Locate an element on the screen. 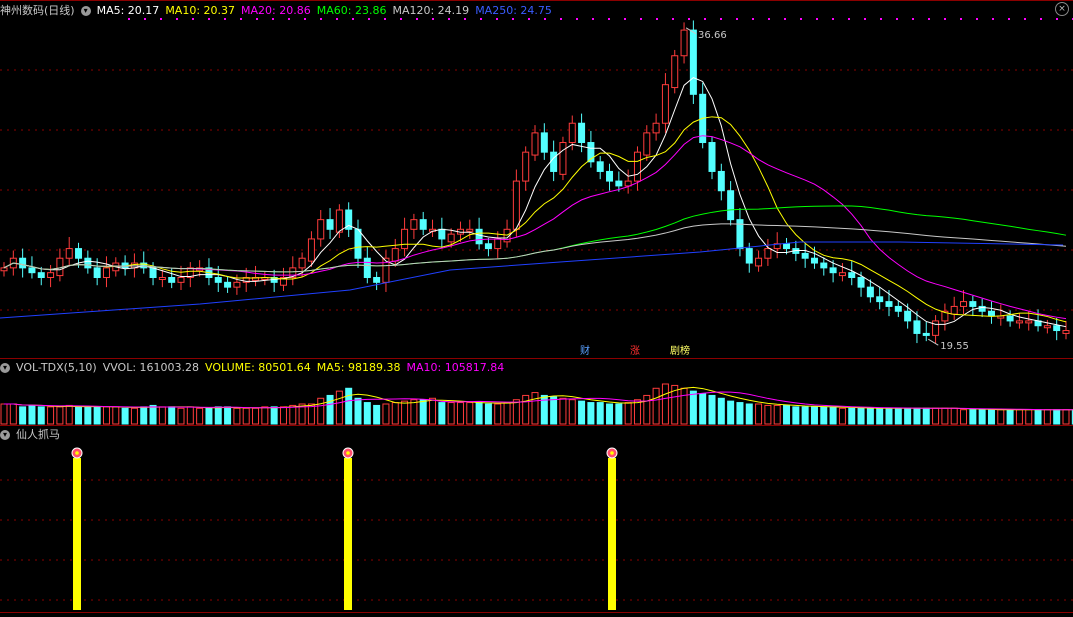  high-price-label: 36.66 is located at coordinates (712, 35).